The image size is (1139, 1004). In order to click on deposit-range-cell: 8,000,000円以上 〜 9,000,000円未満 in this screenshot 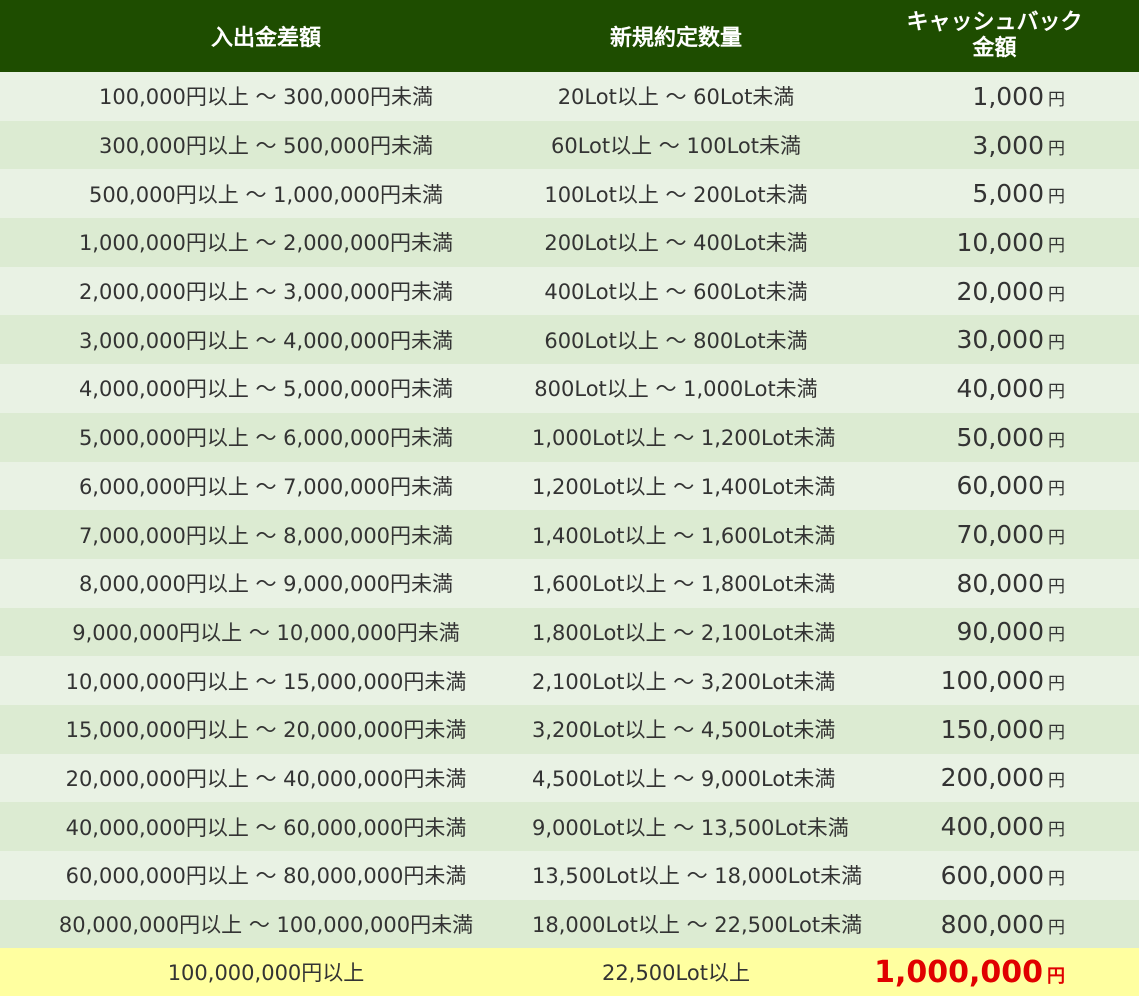, I will do `click(266, 584)`.